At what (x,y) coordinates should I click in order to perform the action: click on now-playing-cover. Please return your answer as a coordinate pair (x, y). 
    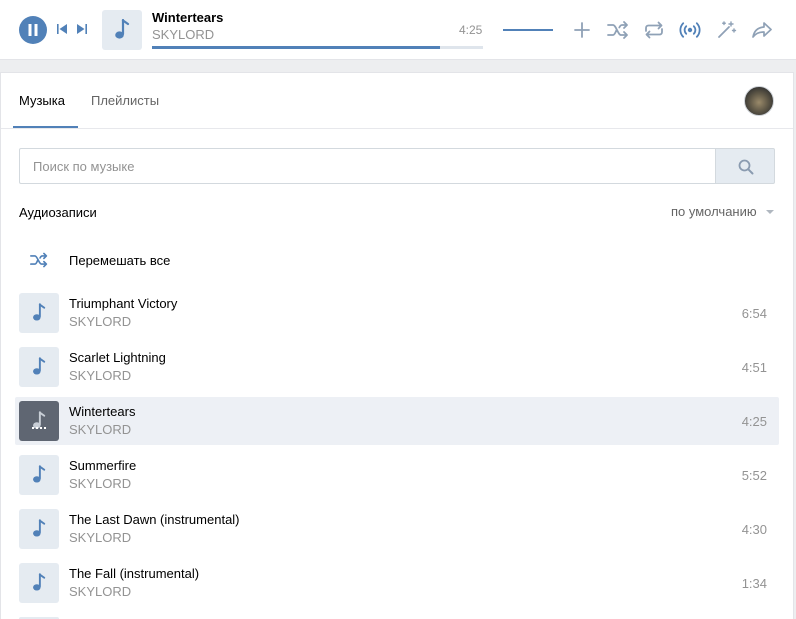
    Looking at the image, I should click on (122, 30).